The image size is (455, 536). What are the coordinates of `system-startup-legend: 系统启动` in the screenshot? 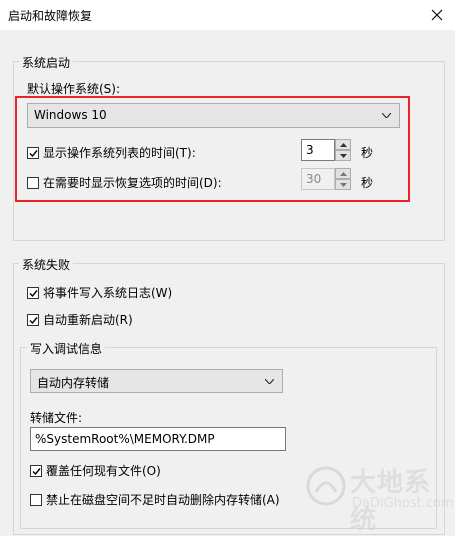 It's located at (46, 62).